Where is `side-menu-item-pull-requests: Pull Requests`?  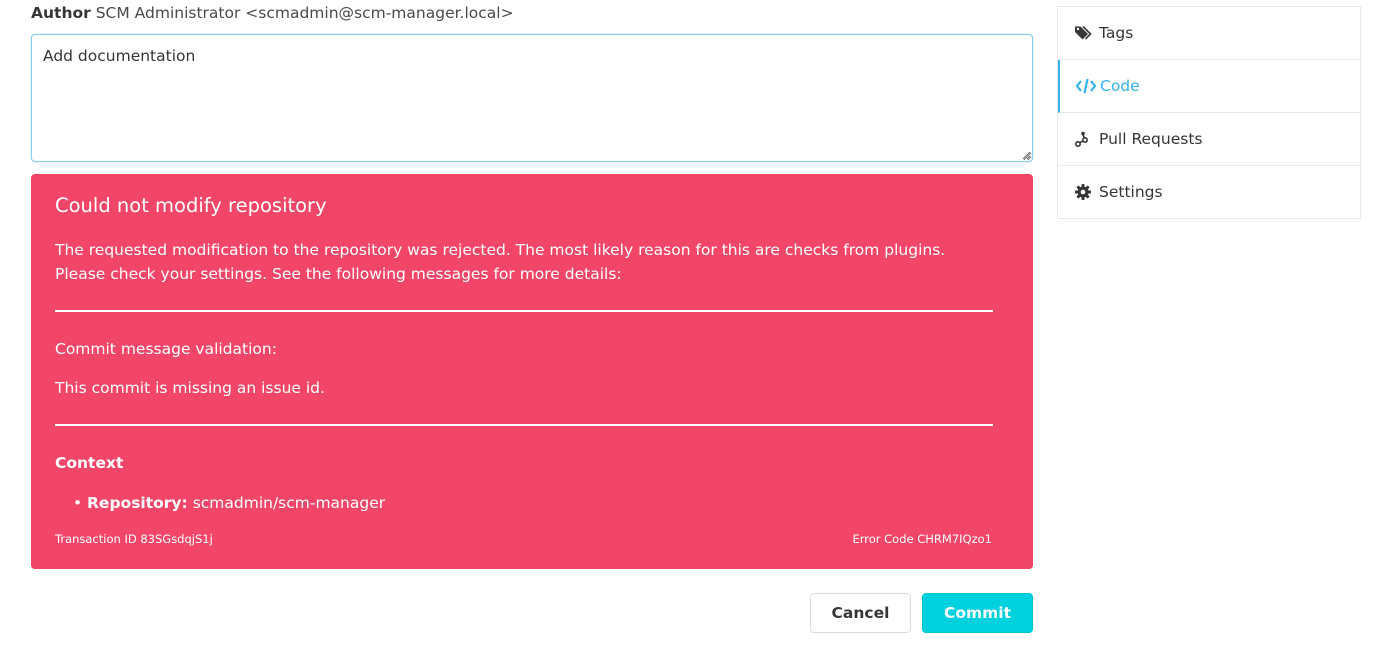 side-menu-item-pull-requests: Pull Requests is located at coordinates (1209, 139).